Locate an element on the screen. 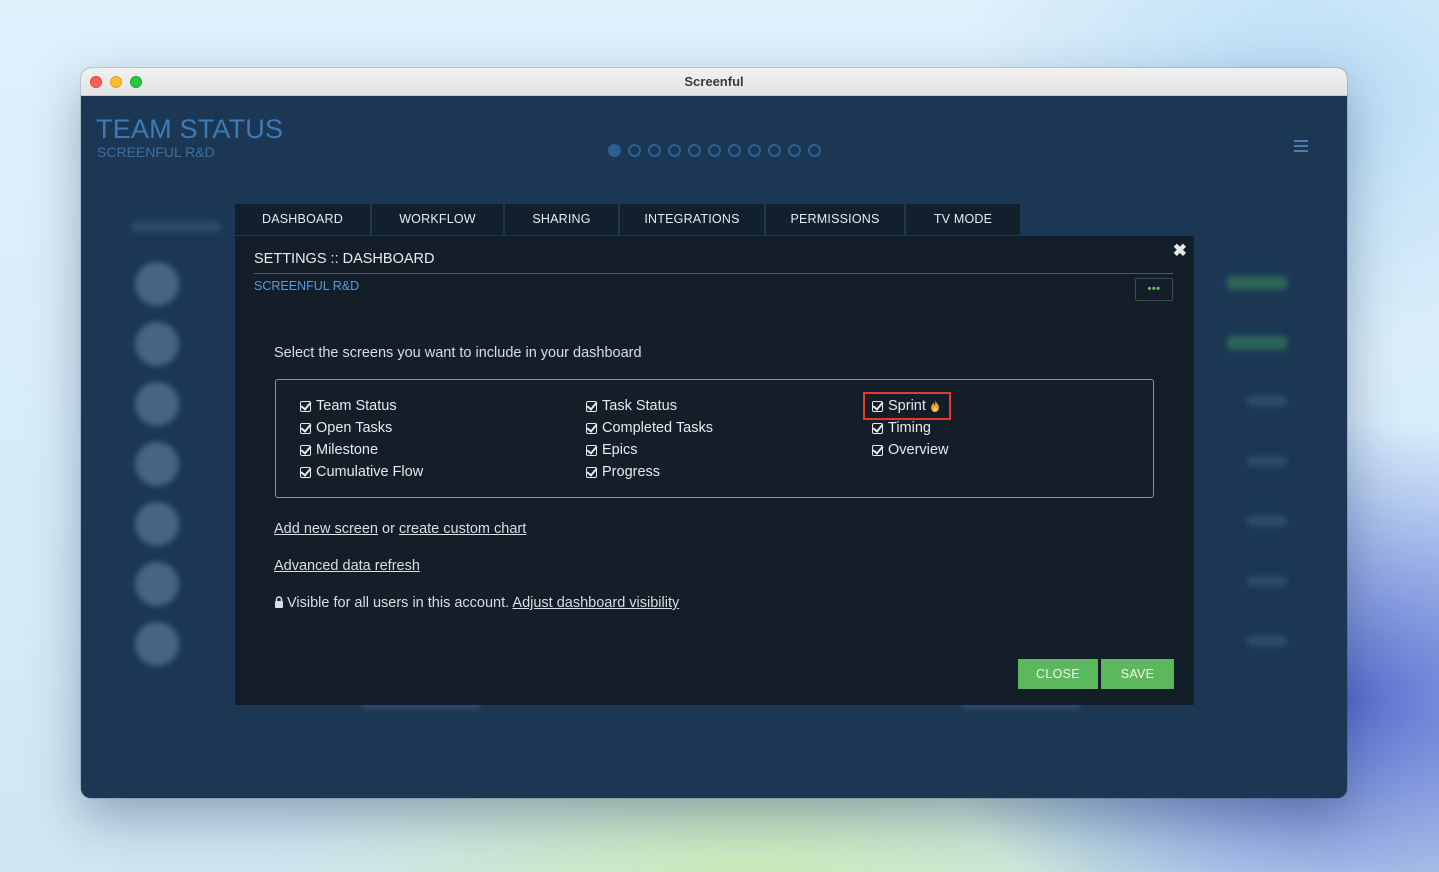 The width and height of the screenshot is (1439, 872). tab-dashboard: DASHBOARD is located at coordinates (302, 219).